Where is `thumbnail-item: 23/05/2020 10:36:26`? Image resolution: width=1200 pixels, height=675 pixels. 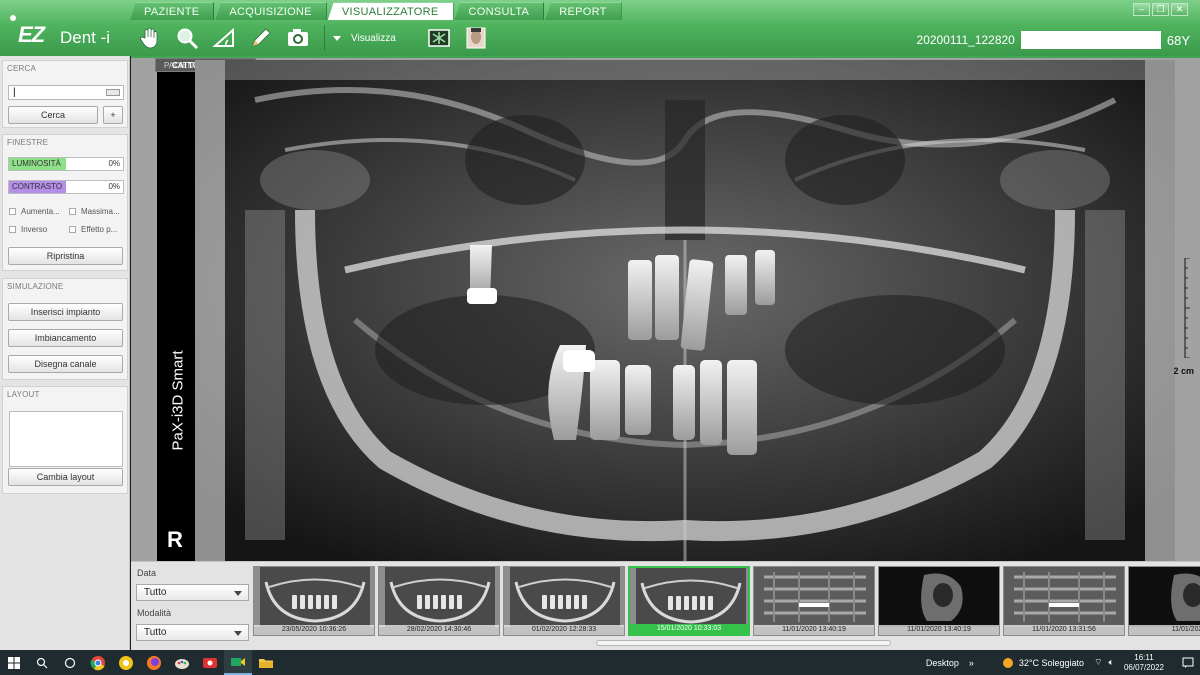 thumbnail-item: 23/05/2020 10:36:26 is located at coordinates (314, 601).